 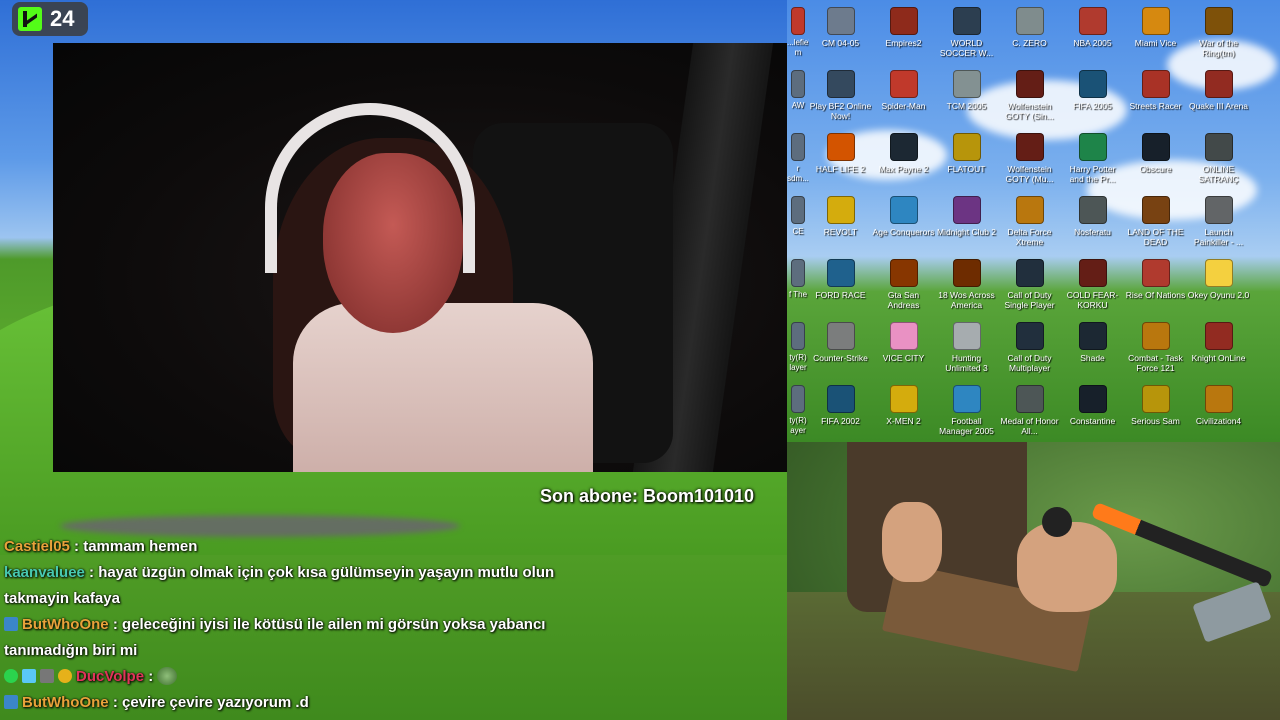 I want to click on desktop-shortcut: REVOLT, so click(x=840, y=224).